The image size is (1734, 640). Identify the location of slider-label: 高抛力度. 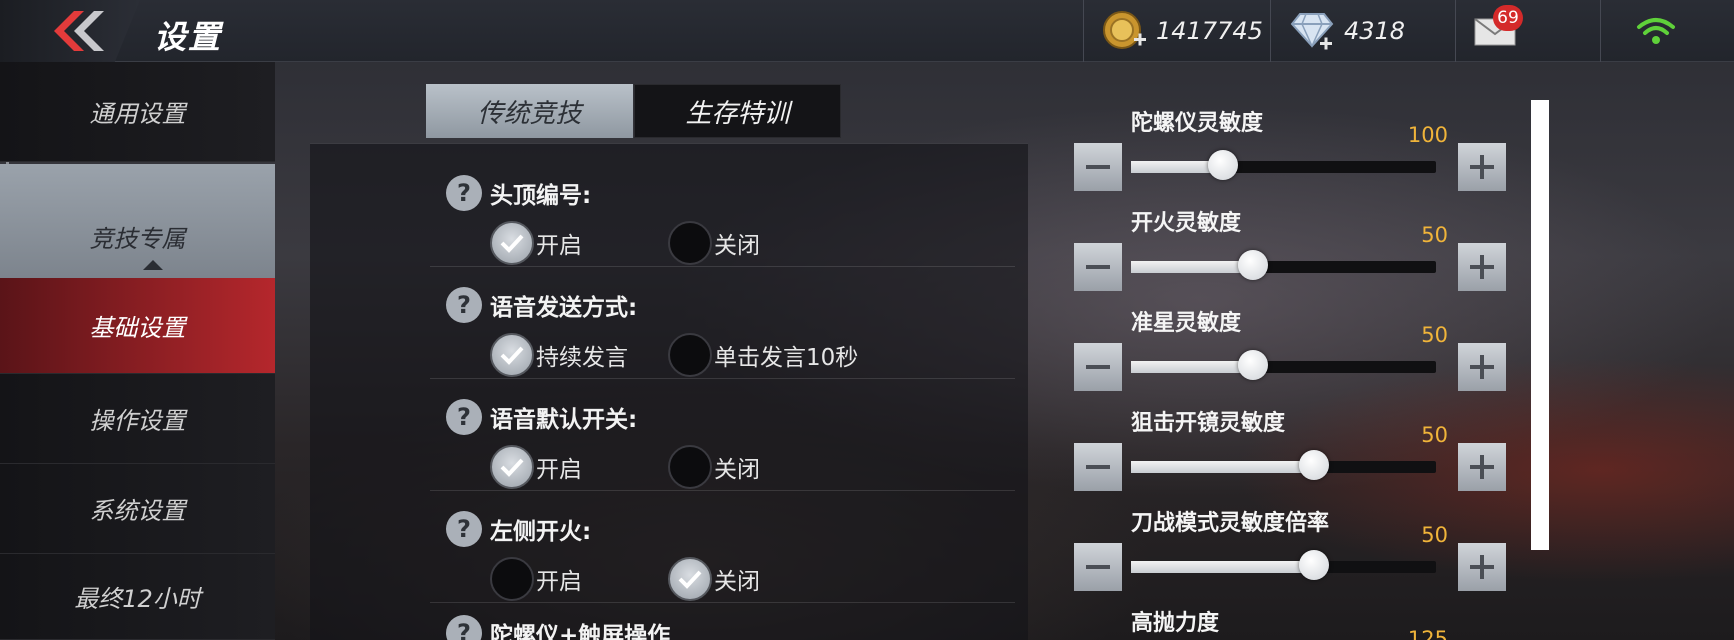
(1175, 623).